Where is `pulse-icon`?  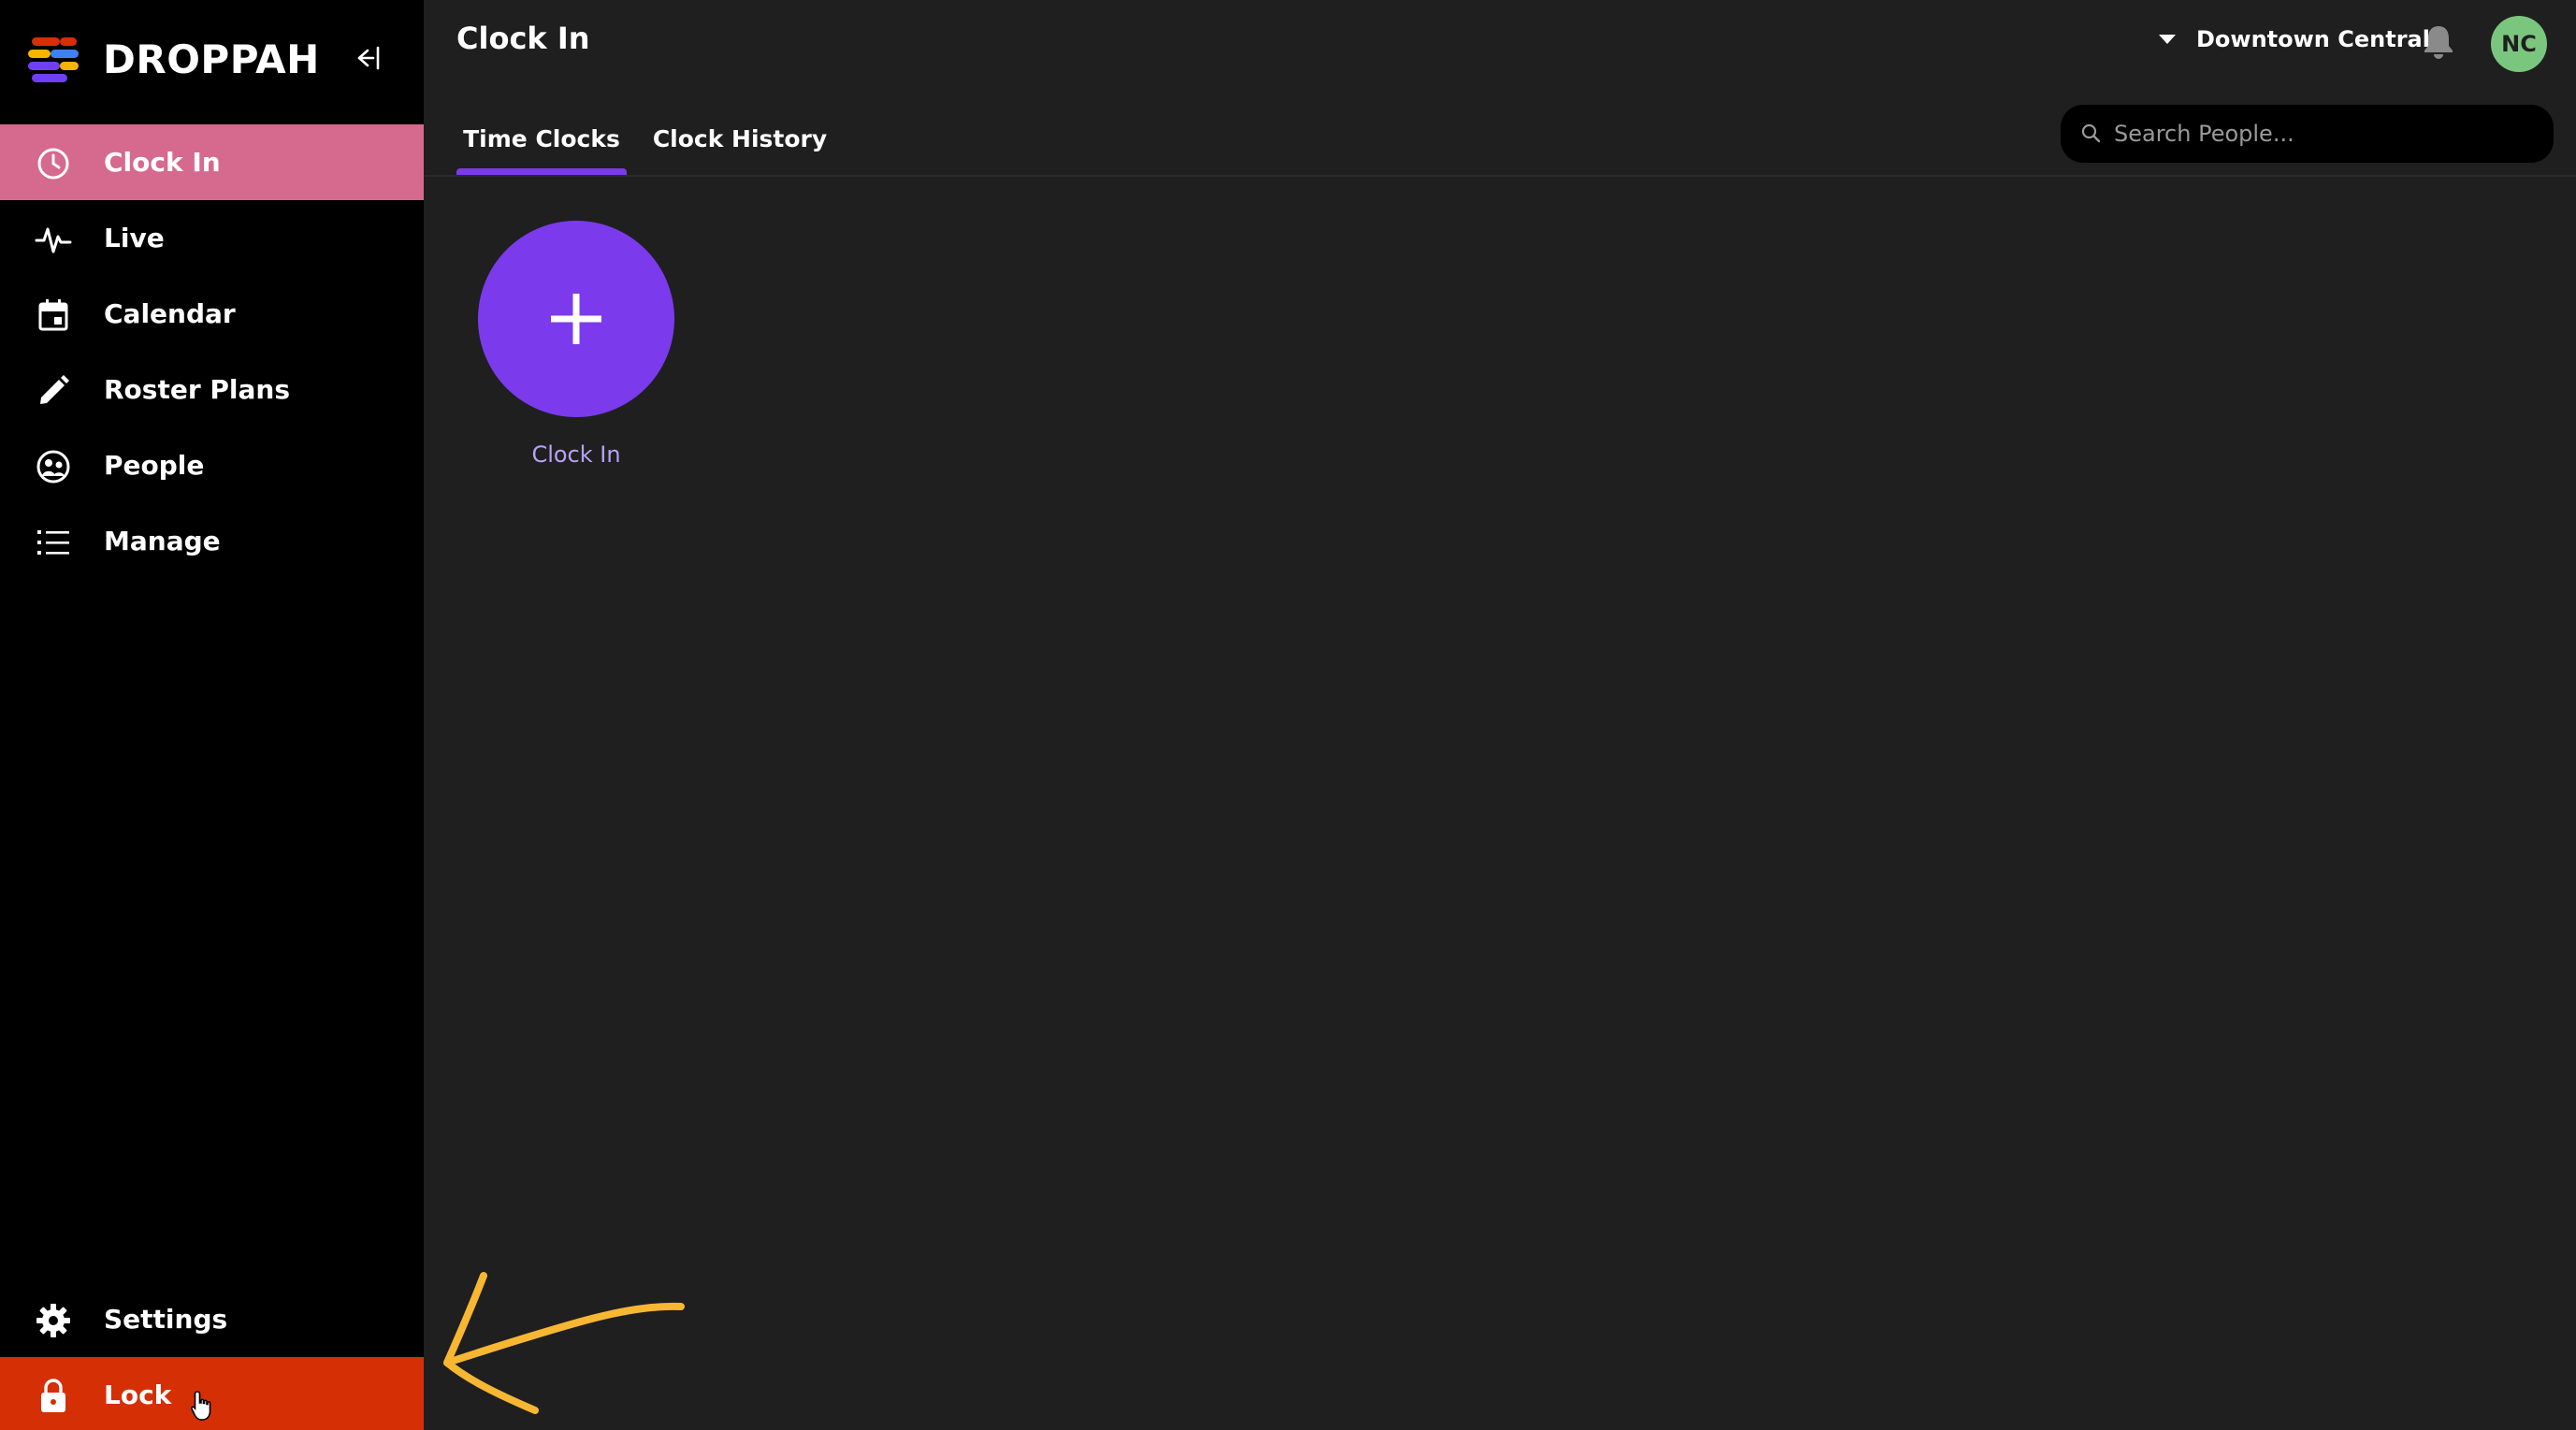 pulse-icon is located at coordinates (53, 239).